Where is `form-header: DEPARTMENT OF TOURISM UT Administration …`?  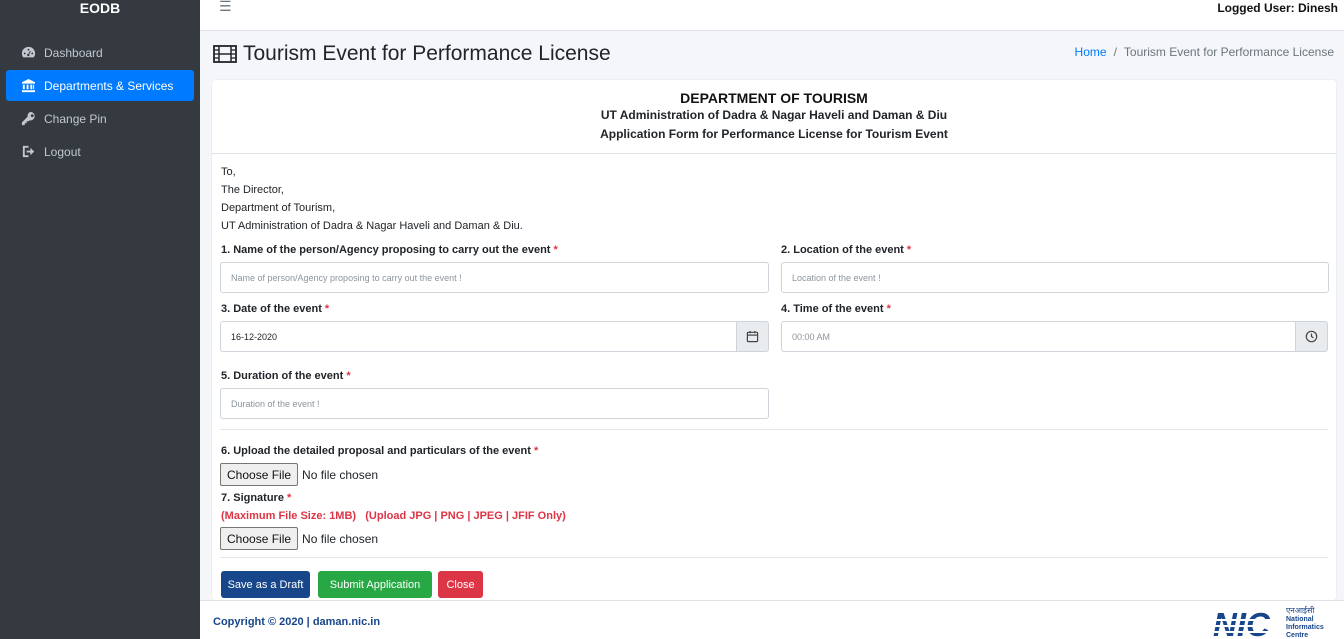
form-header: DEPARTMENT OF TOURISM UT Administration … is located at coordinates (774, 117).